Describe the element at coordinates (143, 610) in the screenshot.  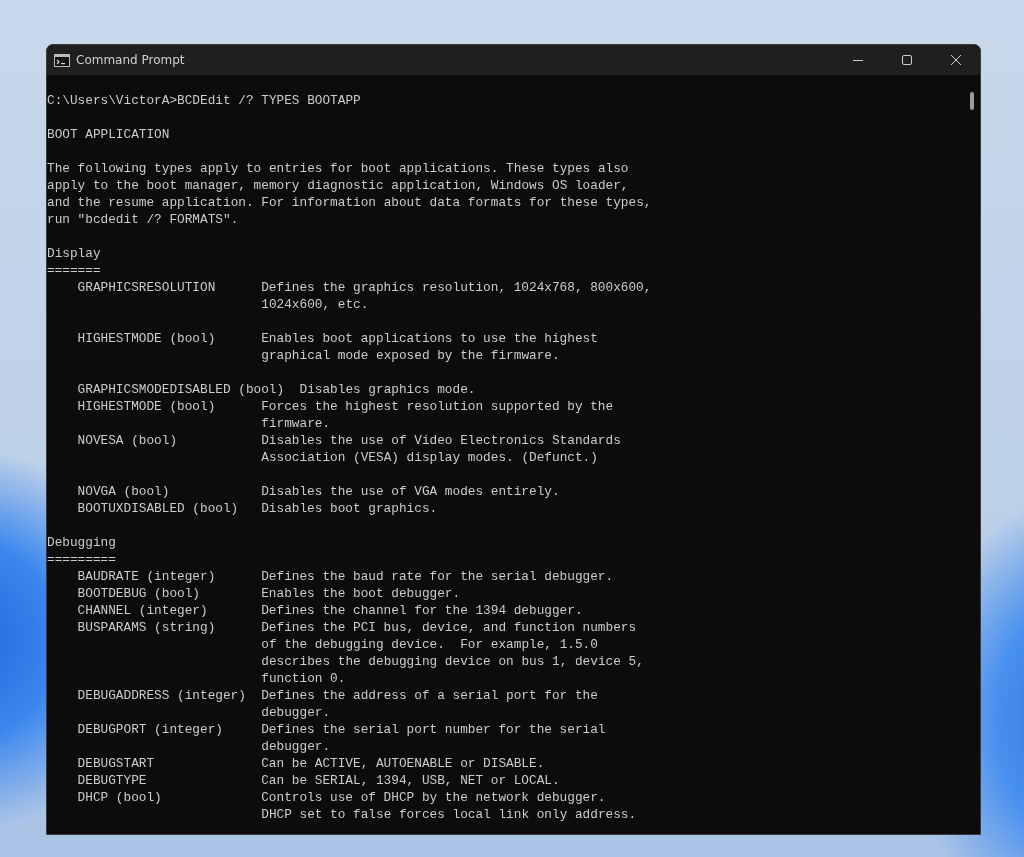
I see `option-name: CHANNEL (integer)` at that location.